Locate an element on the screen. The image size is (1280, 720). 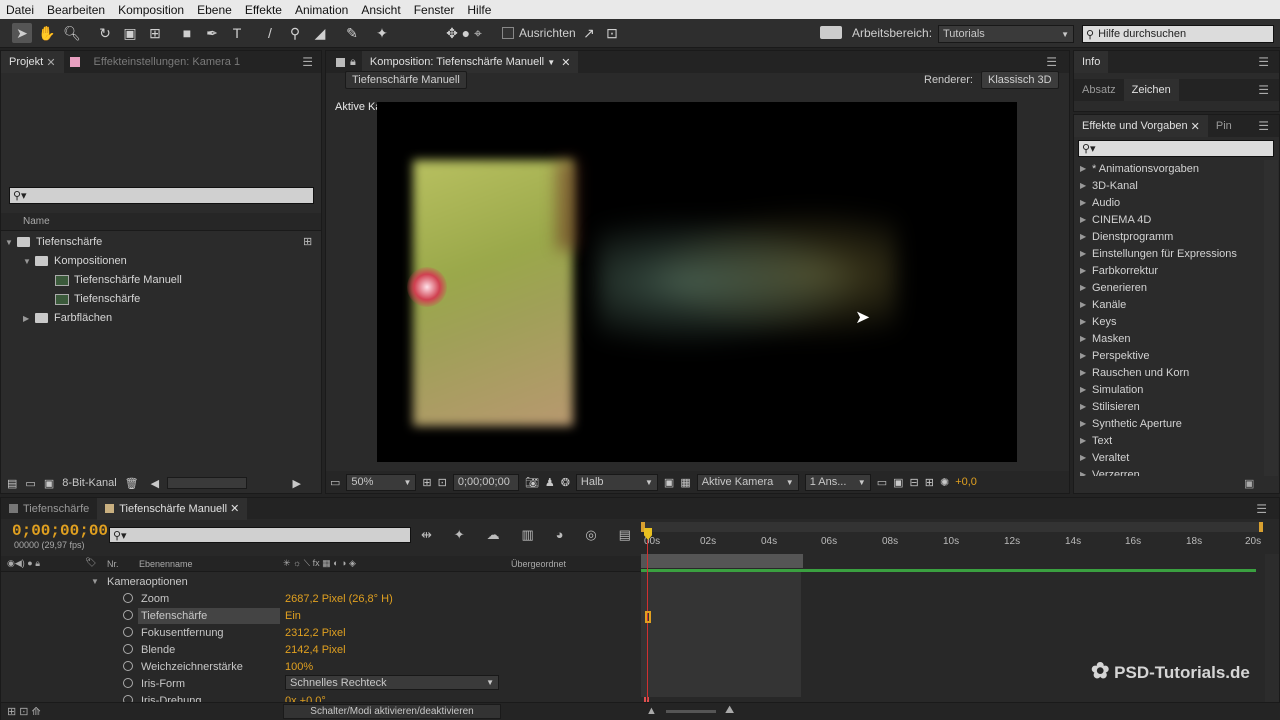
roto-brush-tool-icon: ✎ is located at coordinates (352, 33).